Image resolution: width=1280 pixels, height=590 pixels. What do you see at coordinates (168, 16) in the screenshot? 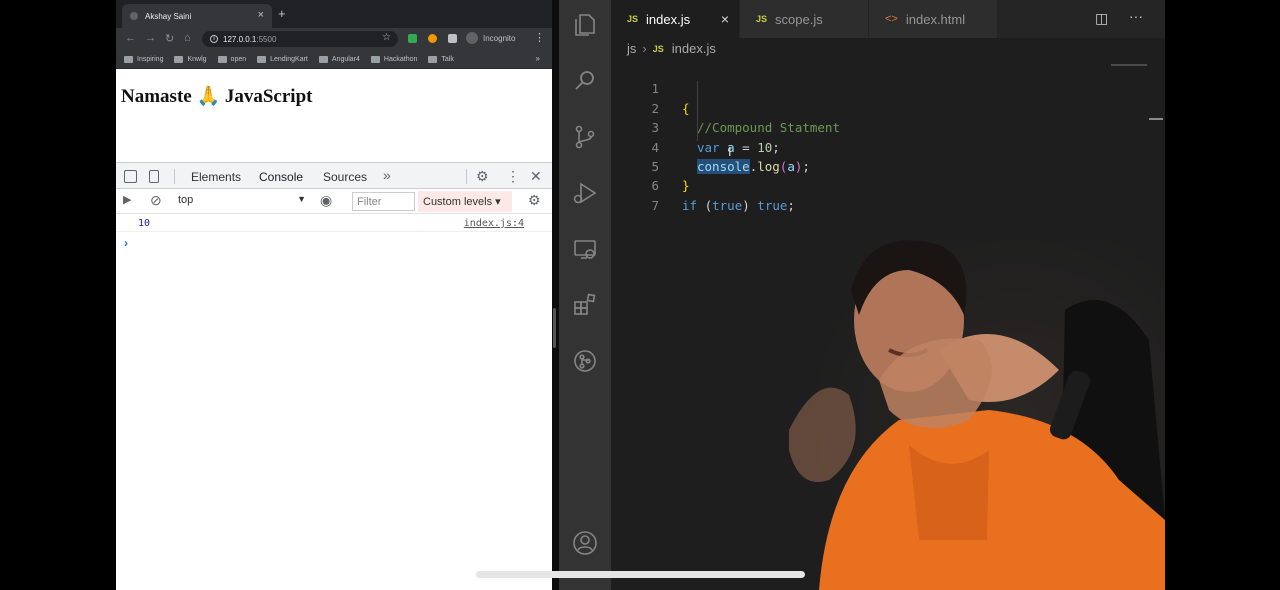
I see `tab-title: Akshay Saini` at bounding box center [168, 16].